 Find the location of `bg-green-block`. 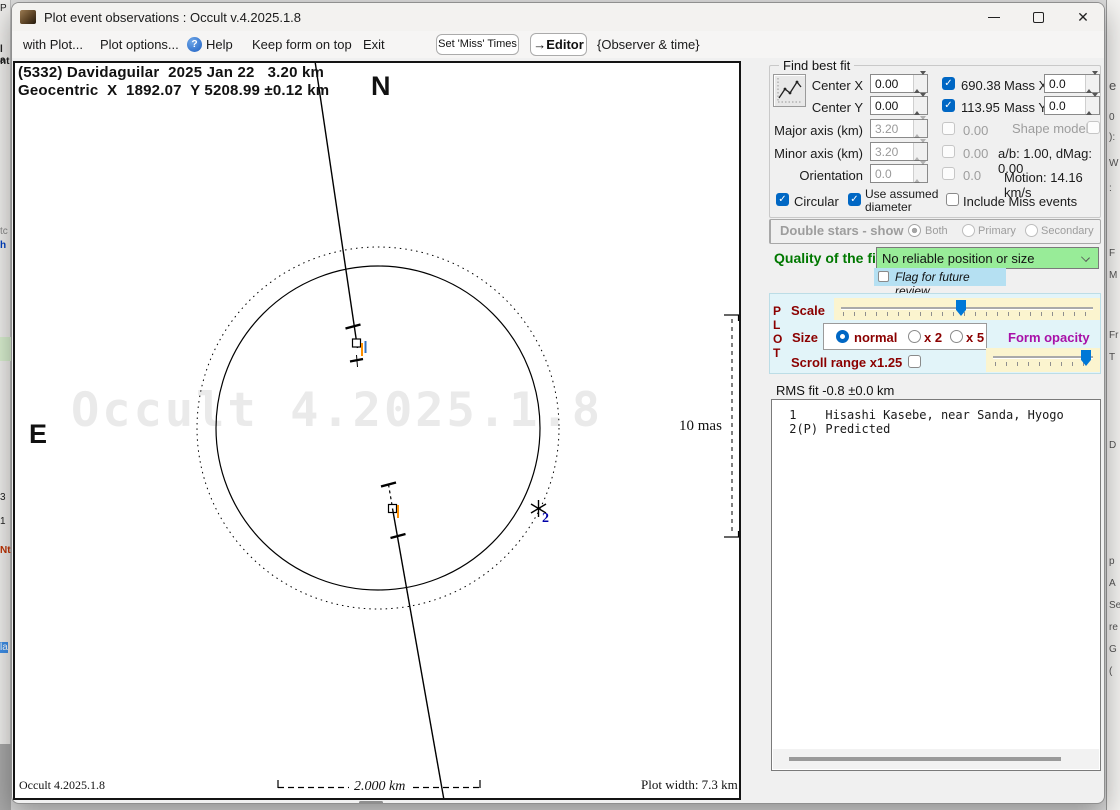

bg-green-block is located at coordinates (5, 349).